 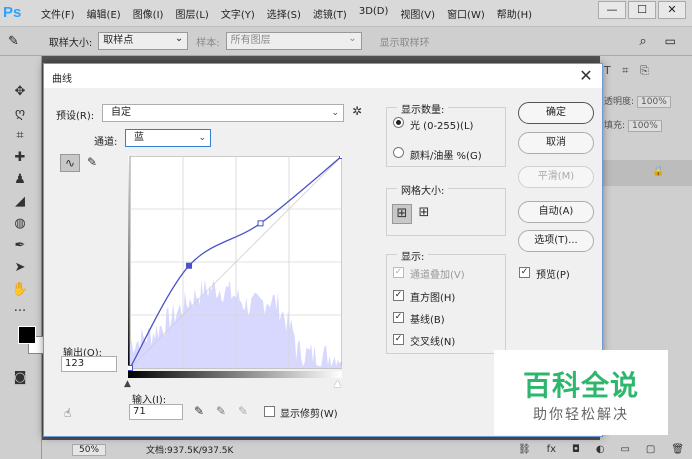 I want to click on opacity-field: 100%, so click(x=654, y=102).